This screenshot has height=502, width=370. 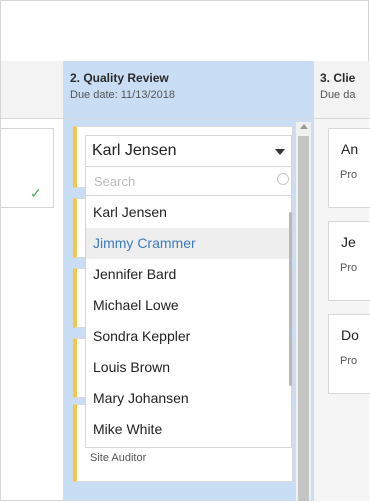 I want to click on options-scrollbar, so click(x=290, y=299).